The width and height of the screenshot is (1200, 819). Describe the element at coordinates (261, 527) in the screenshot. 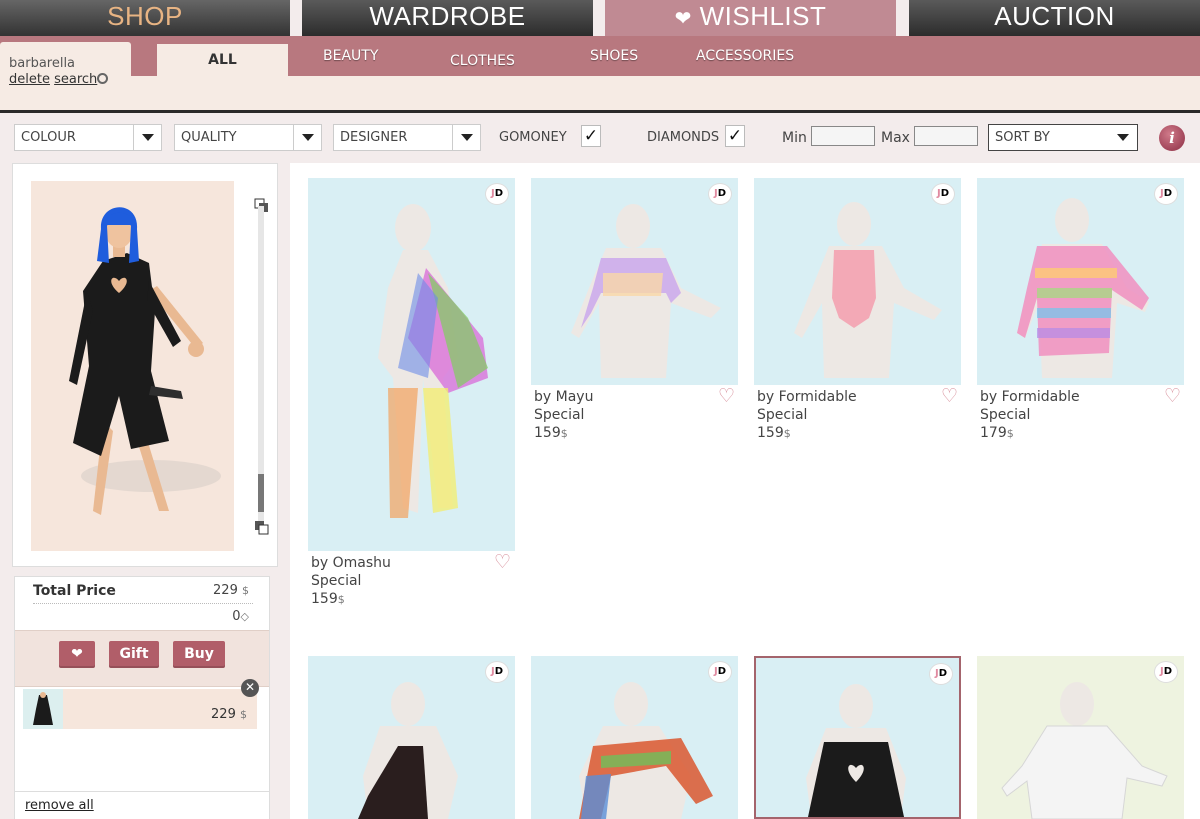

I see `scroll-down-button` at that location.